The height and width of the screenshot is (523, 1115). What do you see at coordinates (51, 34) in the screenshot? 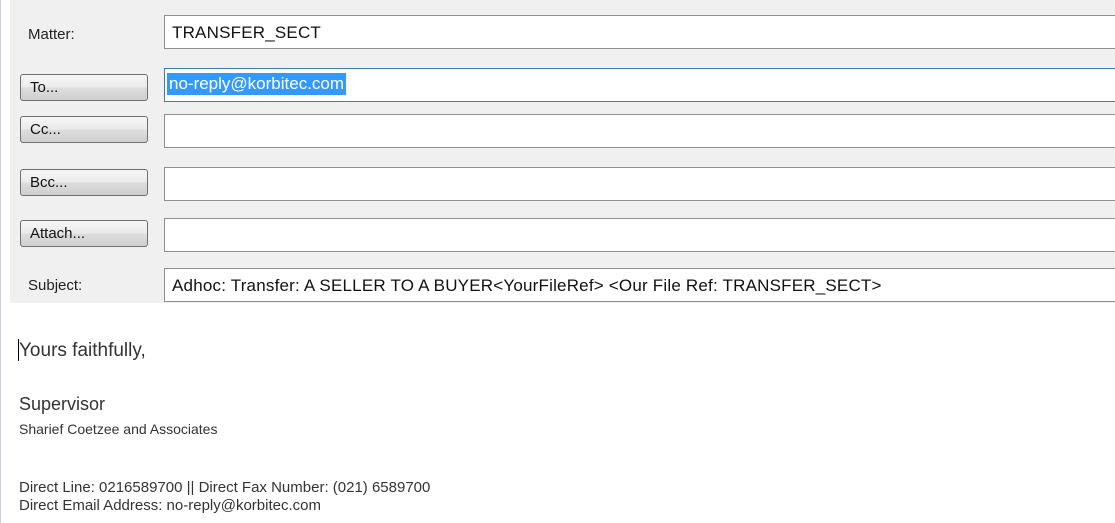
I see `matter-label: Matter:` at bounding box center [51, 34].